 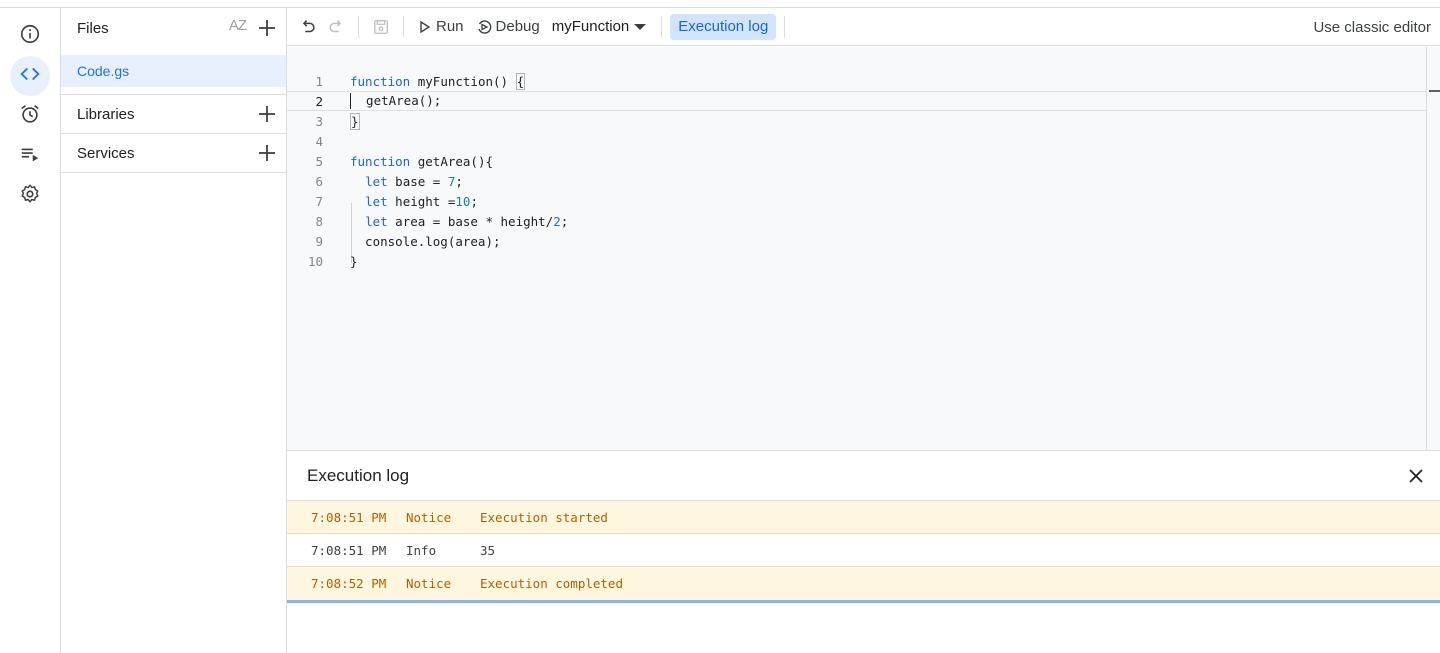 I want to click on run-button: Run, so click(x=441, y=27).